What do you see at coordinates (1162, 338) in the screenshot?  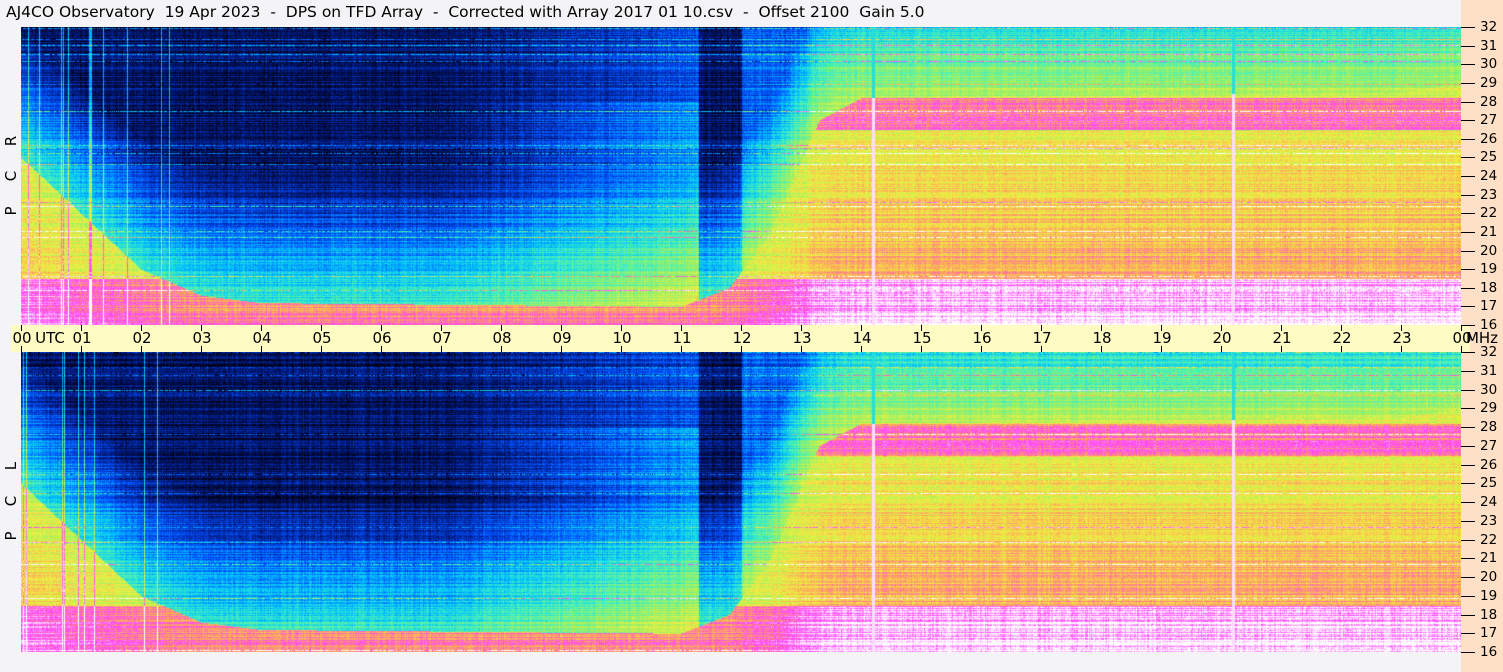 I see `time-tick-label: 19` at bounding box center [1162, 338].